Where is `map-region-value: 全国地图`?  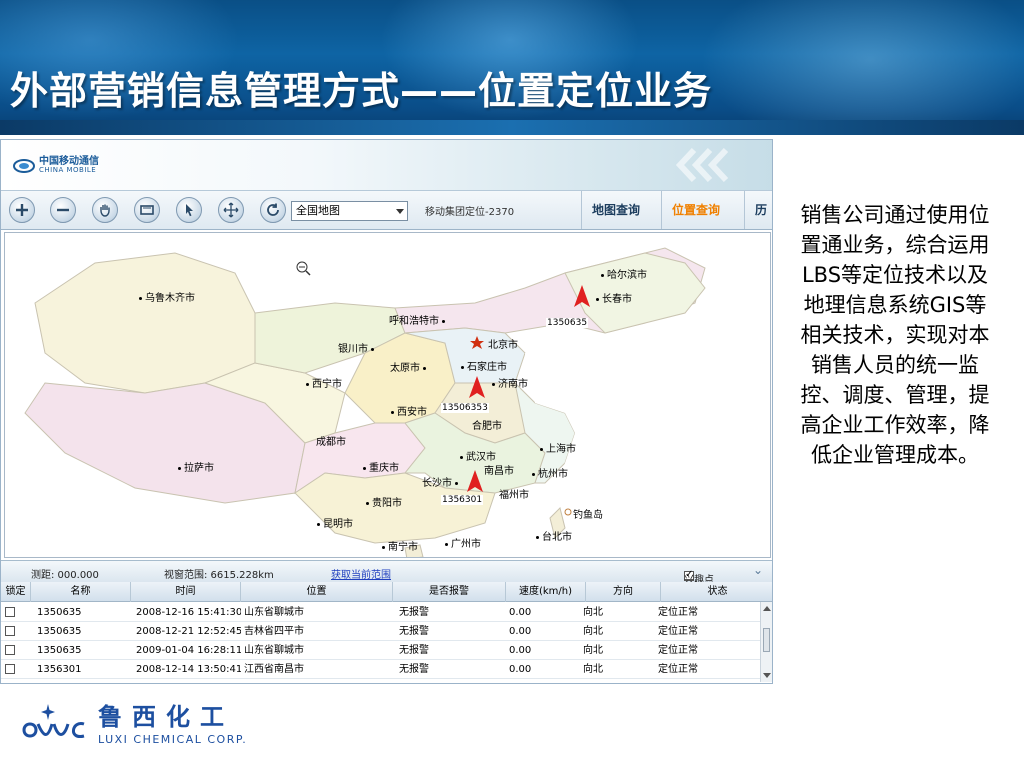
map-region-value: 全国地图 is located at coordinates (318, 210).